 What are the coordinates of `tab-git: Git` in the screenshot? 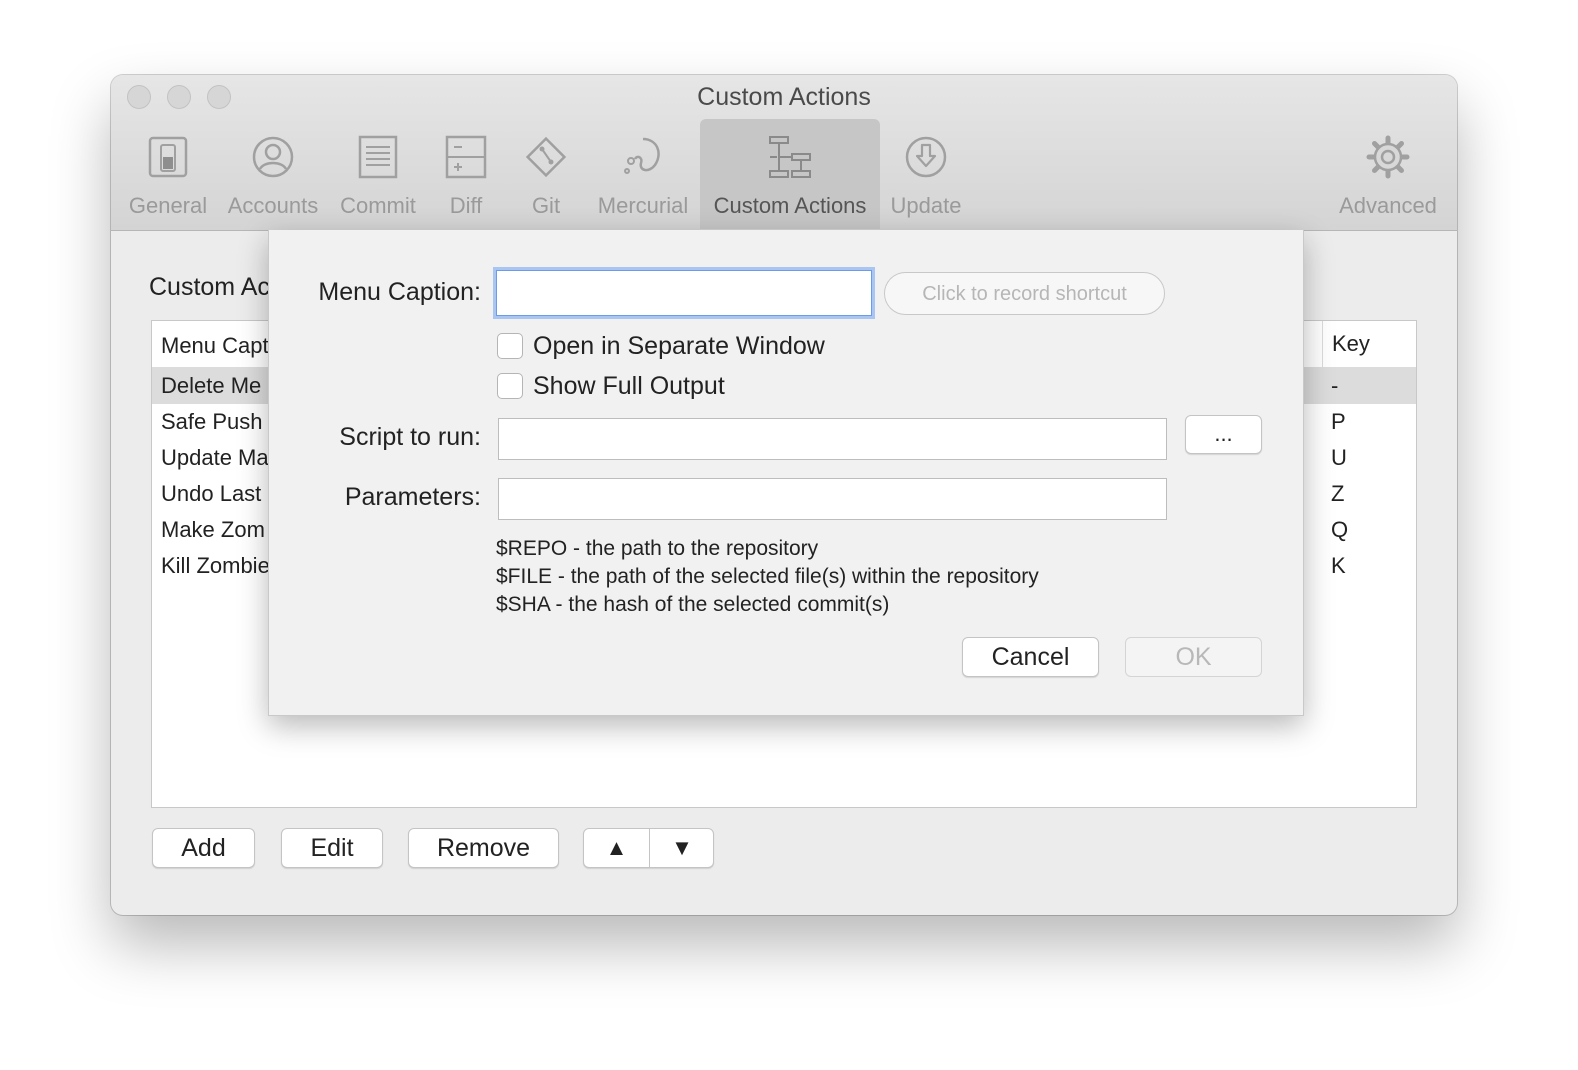 It's located at (546, 174).